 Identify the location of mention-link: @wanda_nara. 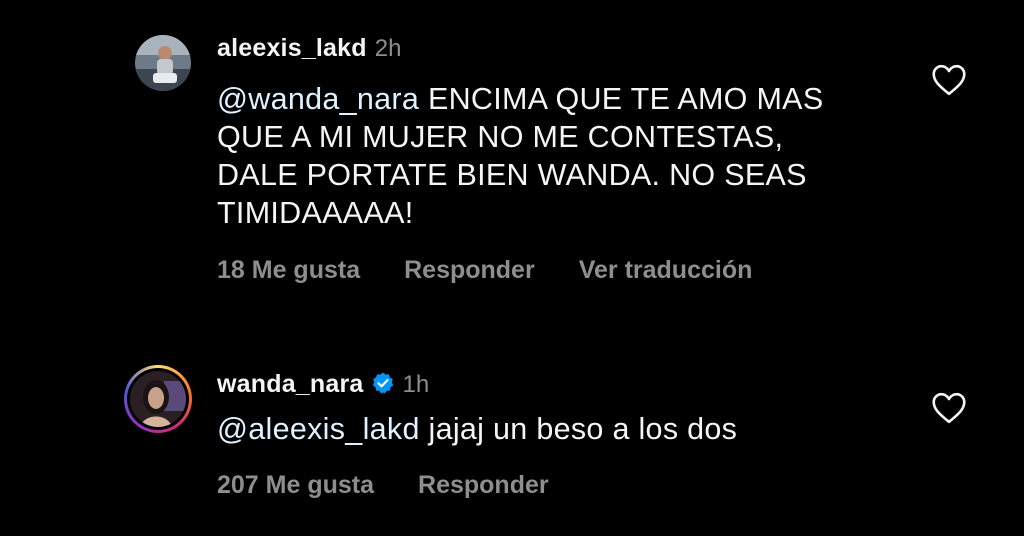
(318, 99).